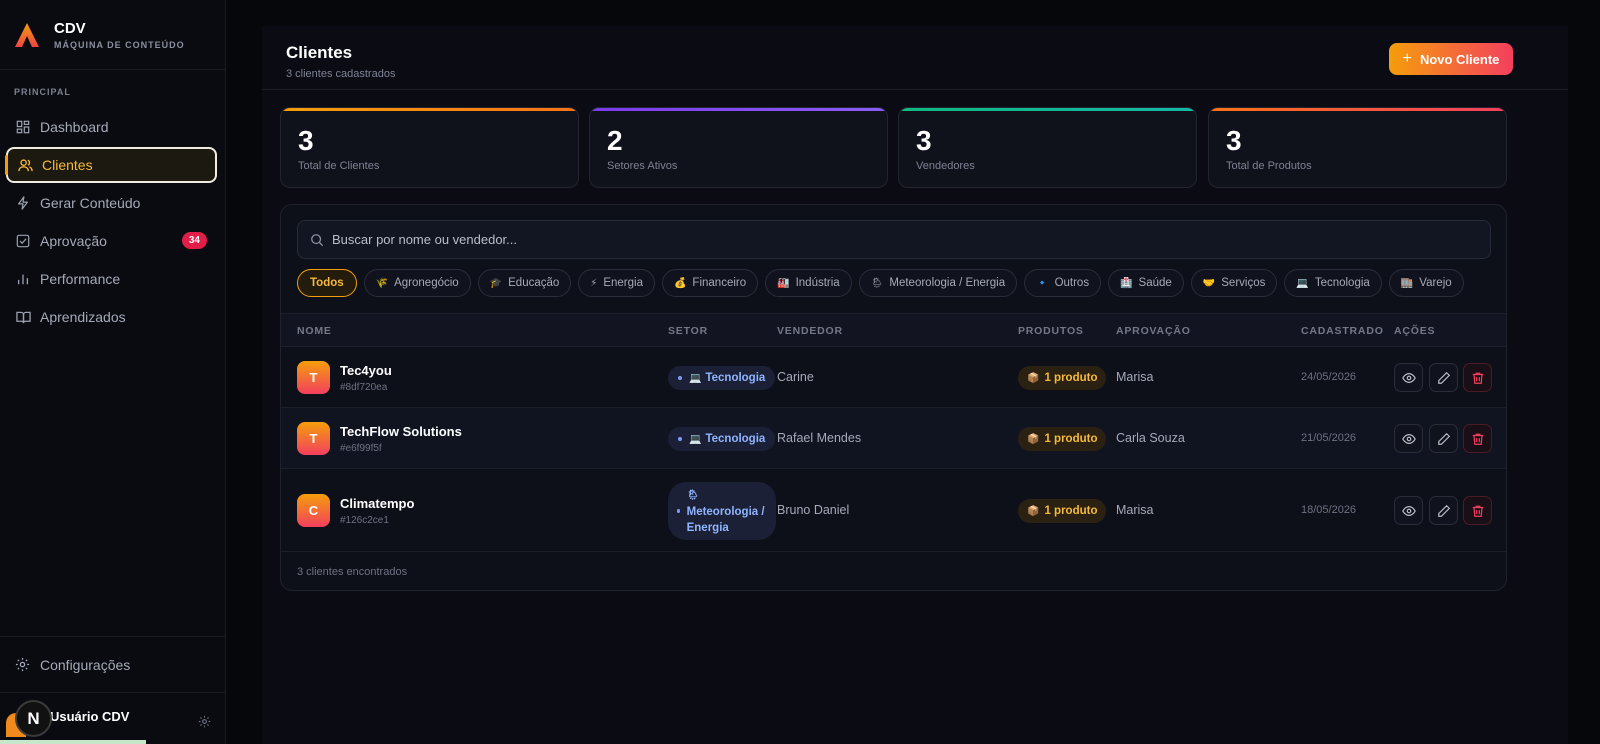 The width and height of the screenshot is (1600, 744). Describe the element at coordinates (361, 448) in the screenshot. I see `client-id: #e6f99f5f` at that location.